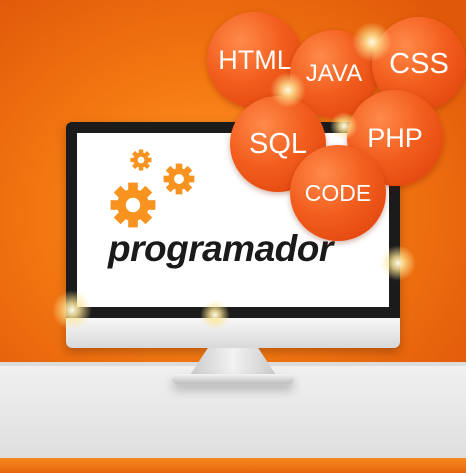  Describe the element at coordinates (179, 179) in the screenshot. I see `gear-icon-medium` at that location.